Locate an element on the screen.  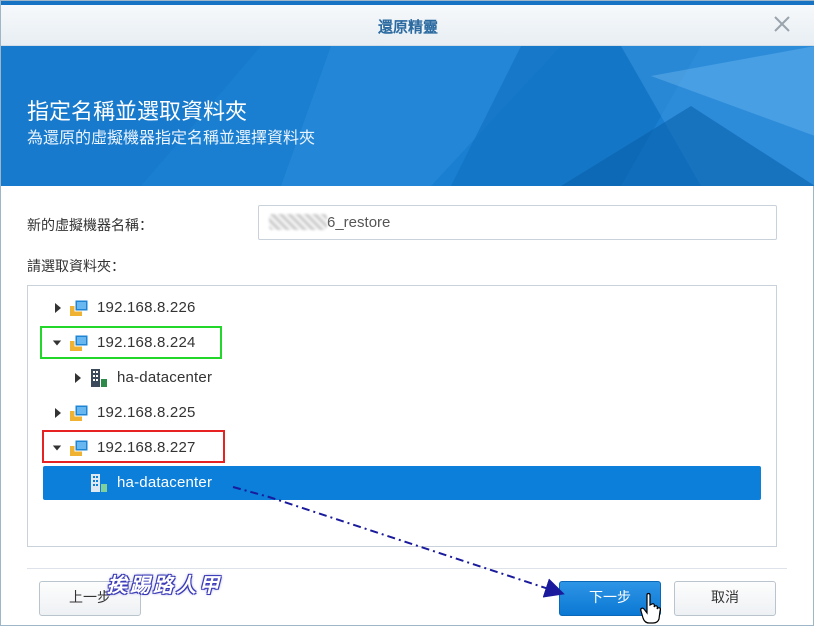
banner-subtitle: 為還原的虛擬機器指定名稱並選擇資料夾 is located at coordinates (171, 137).